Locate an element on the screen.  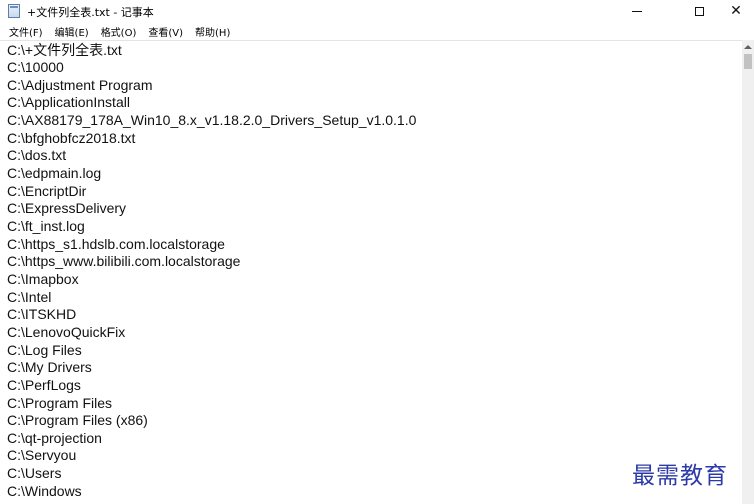
scroll-thumb is located at coordinates (748, 61).